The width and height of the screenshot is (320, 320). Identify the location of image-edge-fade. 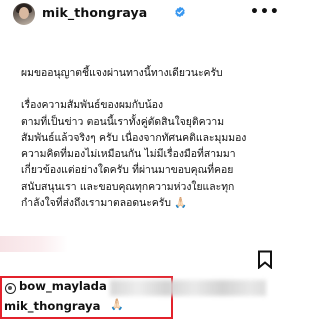
(34, 244).